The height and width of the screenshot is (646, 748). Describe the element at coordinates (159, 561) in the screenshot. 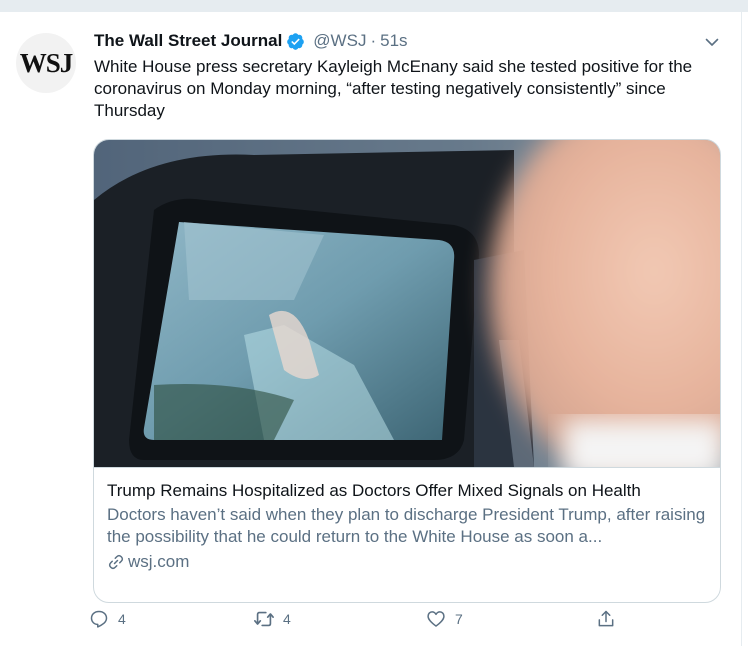

I see `card-domain: wsj.com` at that location.